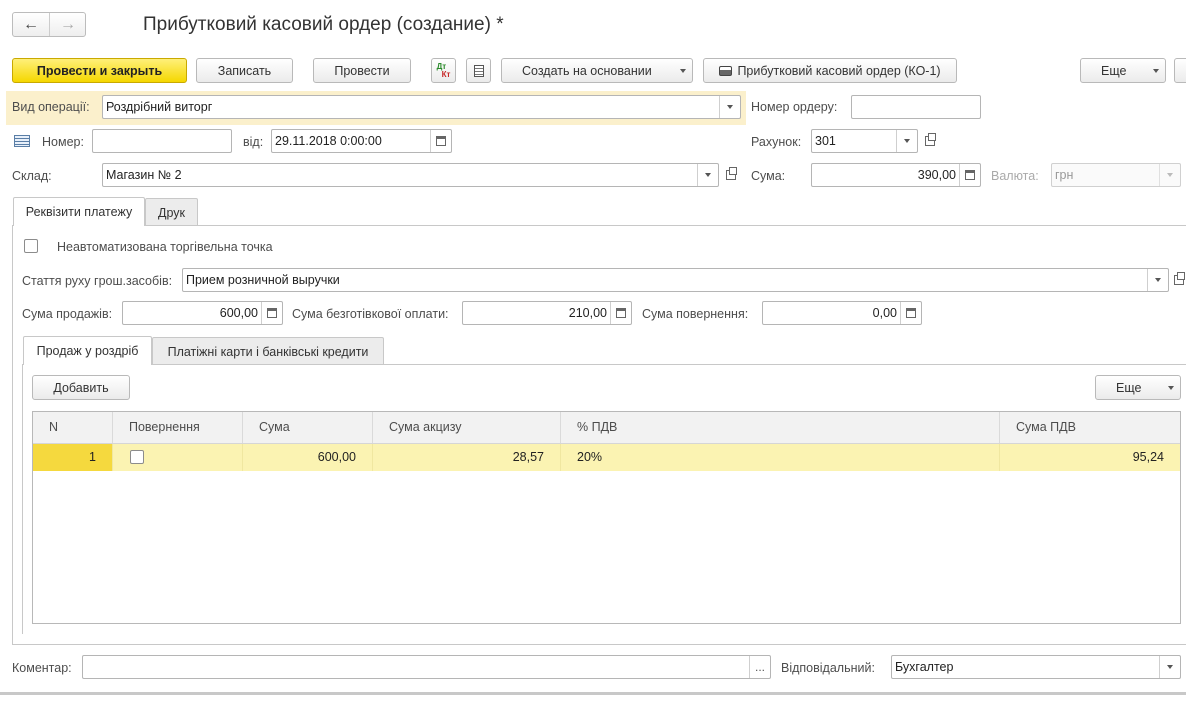 Image resolution: width=1186 pixels, height=701 pixels. Describe the element at coordinates (87, 350) in the screenshot. I see `tab-retail-sales: Продаж у роздріб` at that location.